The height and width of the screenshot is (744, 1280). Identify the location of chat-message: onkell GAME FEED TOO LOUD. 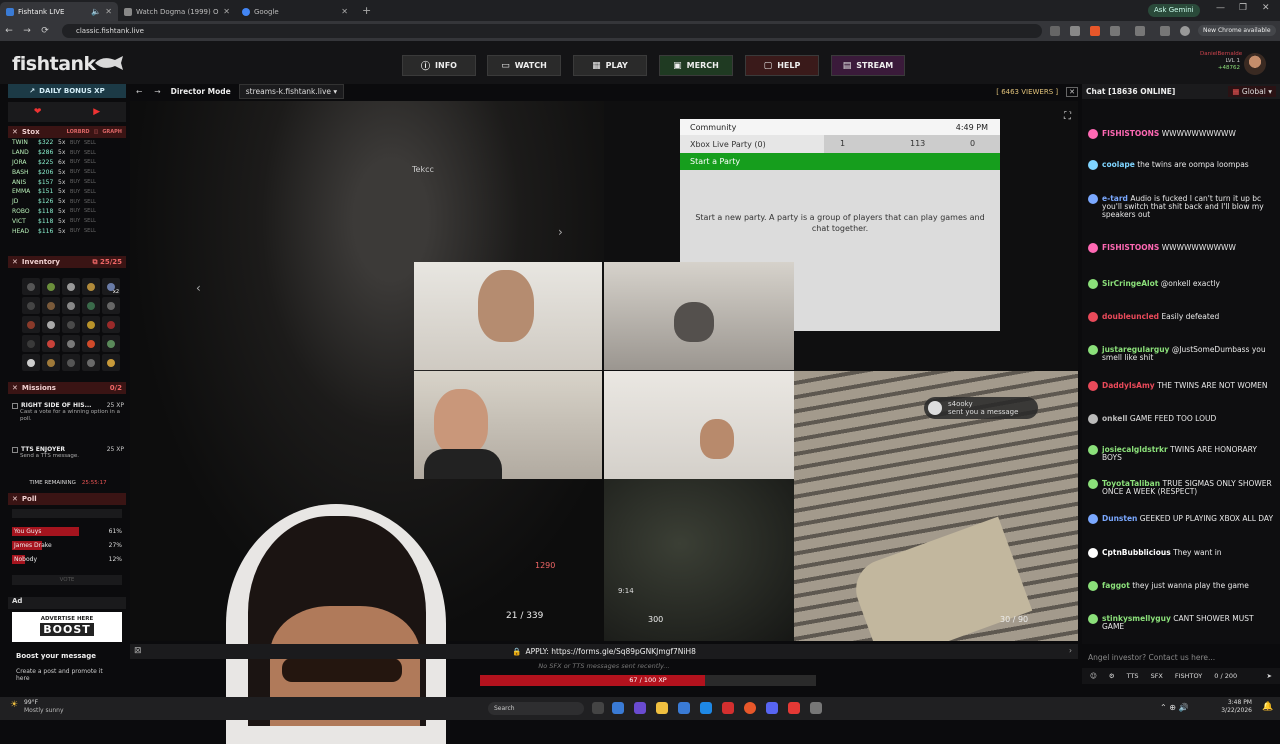
(1182, 419).